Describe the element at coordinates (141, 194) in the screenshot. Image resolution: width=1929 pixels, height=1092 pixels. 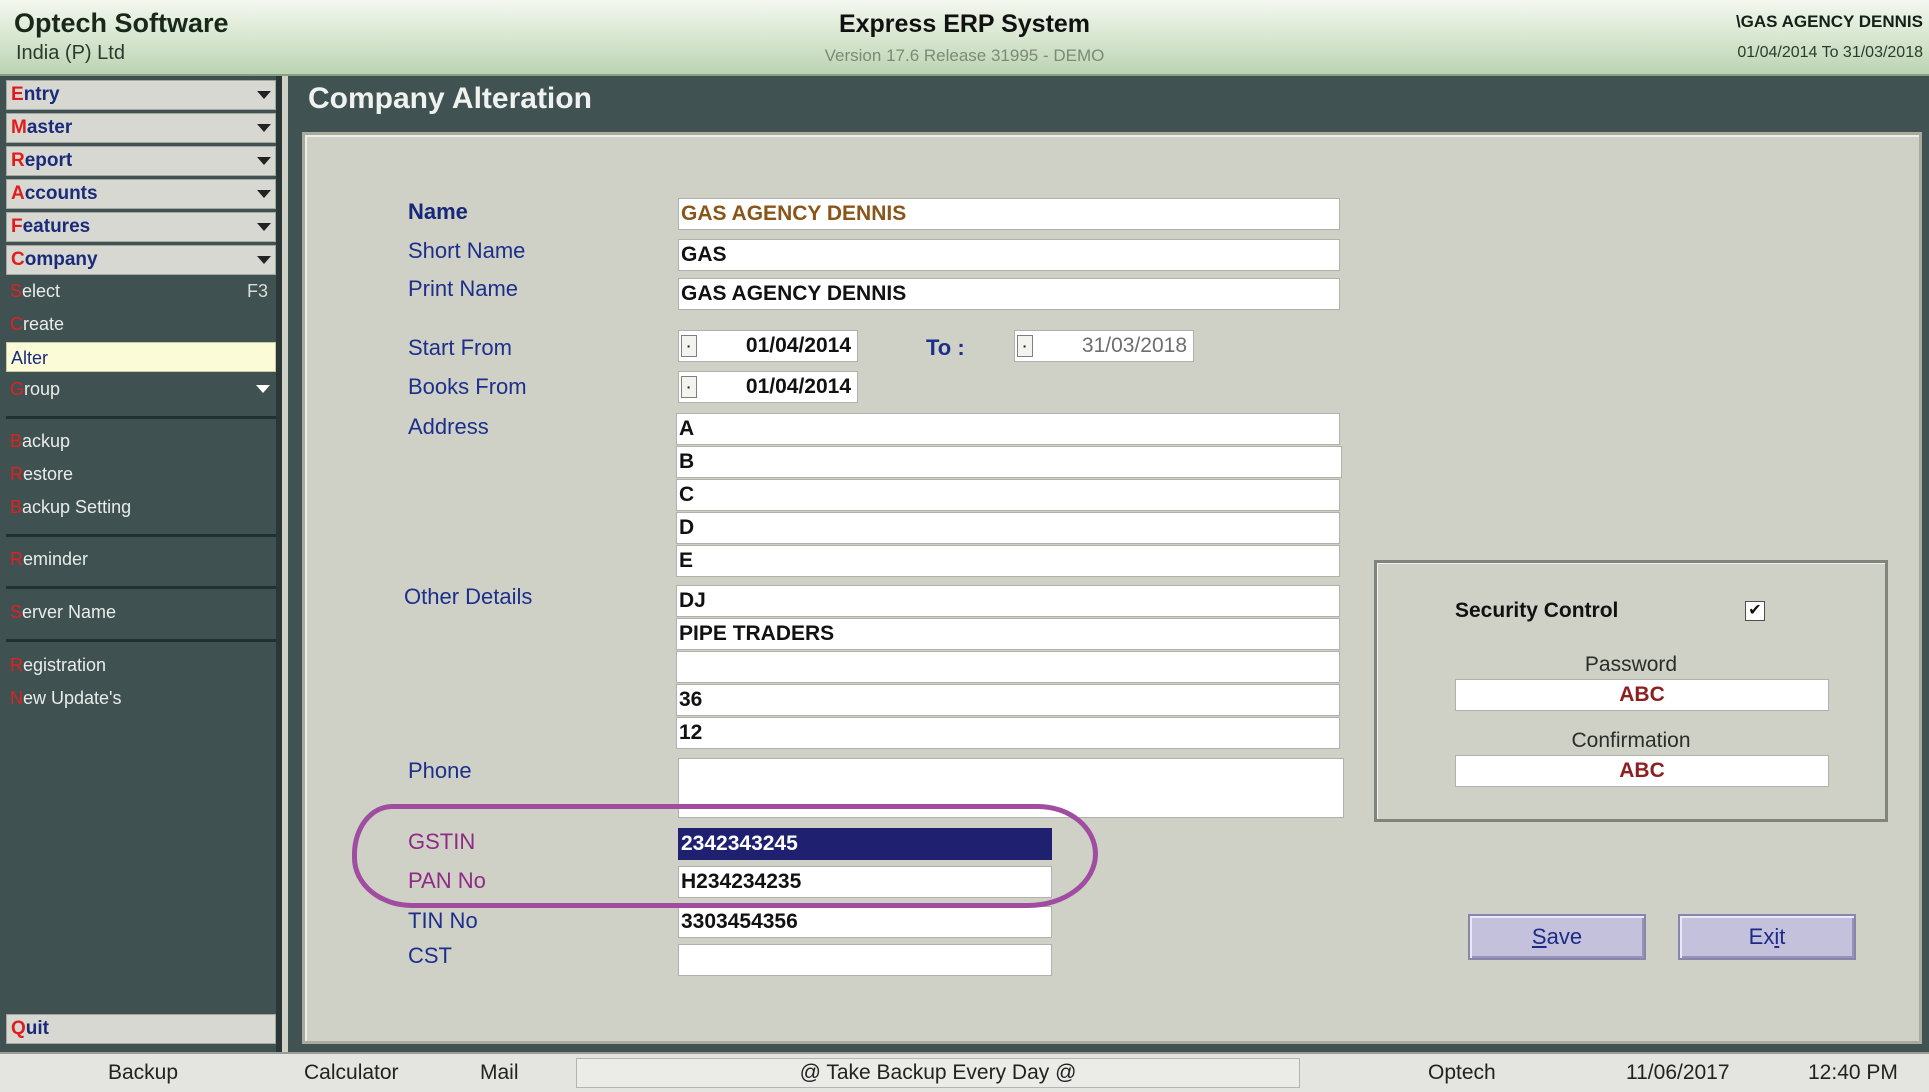
I see `menu-accounts: Accounts` at that location.